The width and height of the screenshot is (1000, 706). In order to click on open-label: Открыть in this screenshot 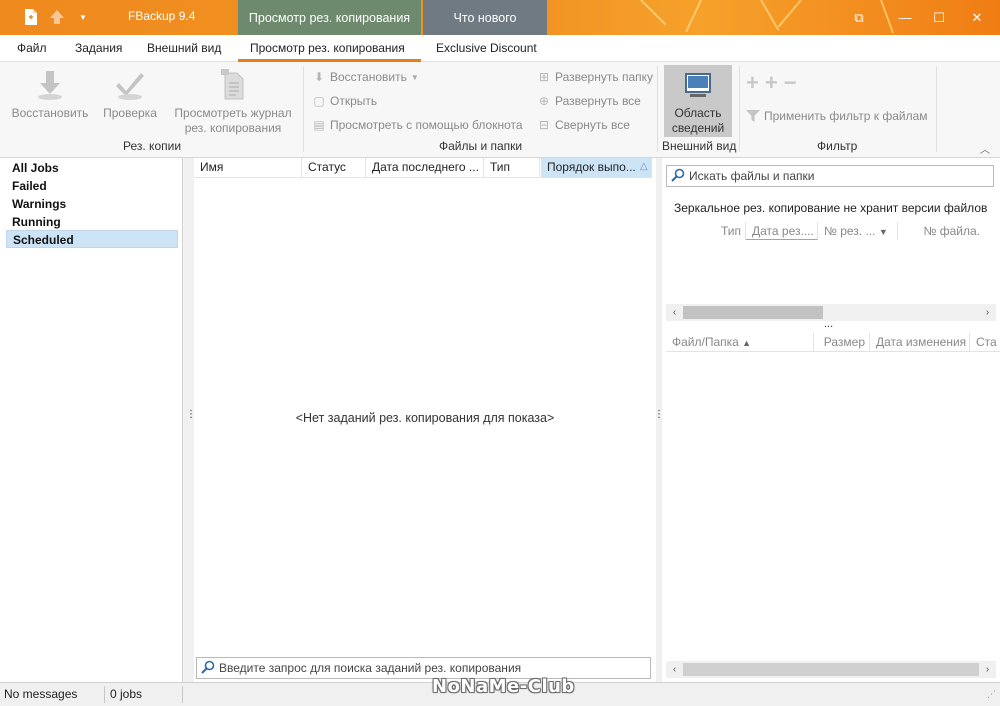, I will do `click(354, 101)`.